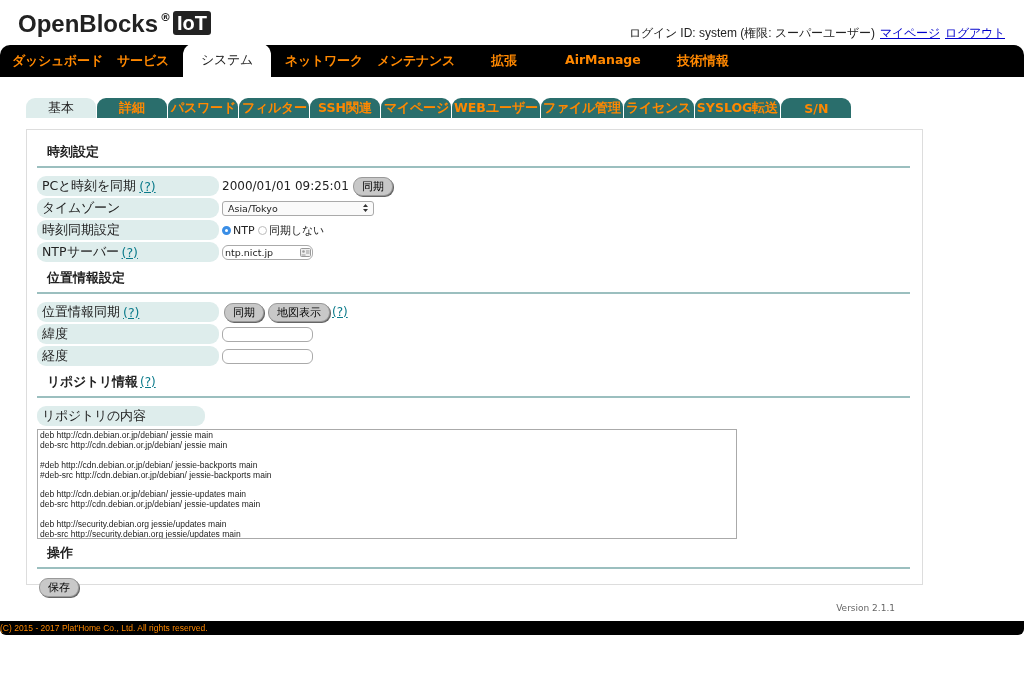  Describe the element at coordinates (298, 208) in the screenshot. I see `timezone-select: Asia/Tokyo` at that location.